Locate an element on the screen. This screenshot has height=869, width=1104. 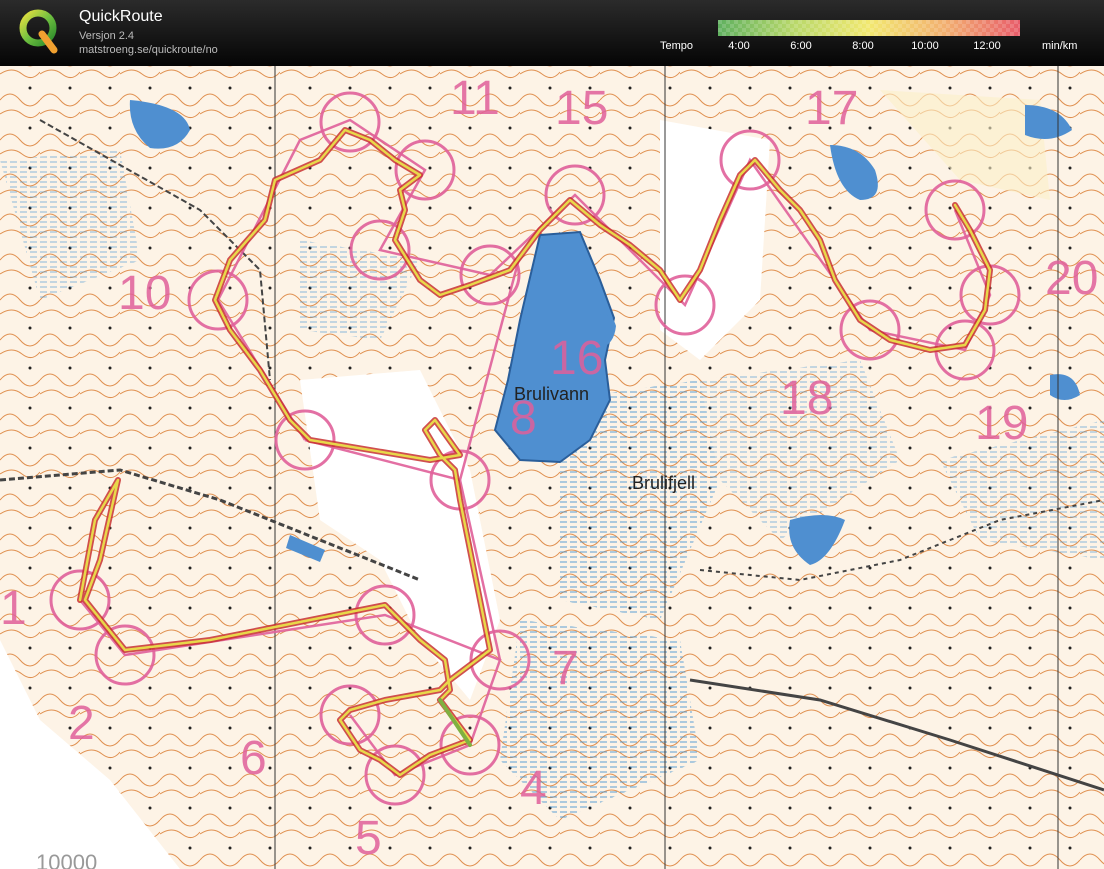
control-number: 18 is located at coordinates (807, 398).